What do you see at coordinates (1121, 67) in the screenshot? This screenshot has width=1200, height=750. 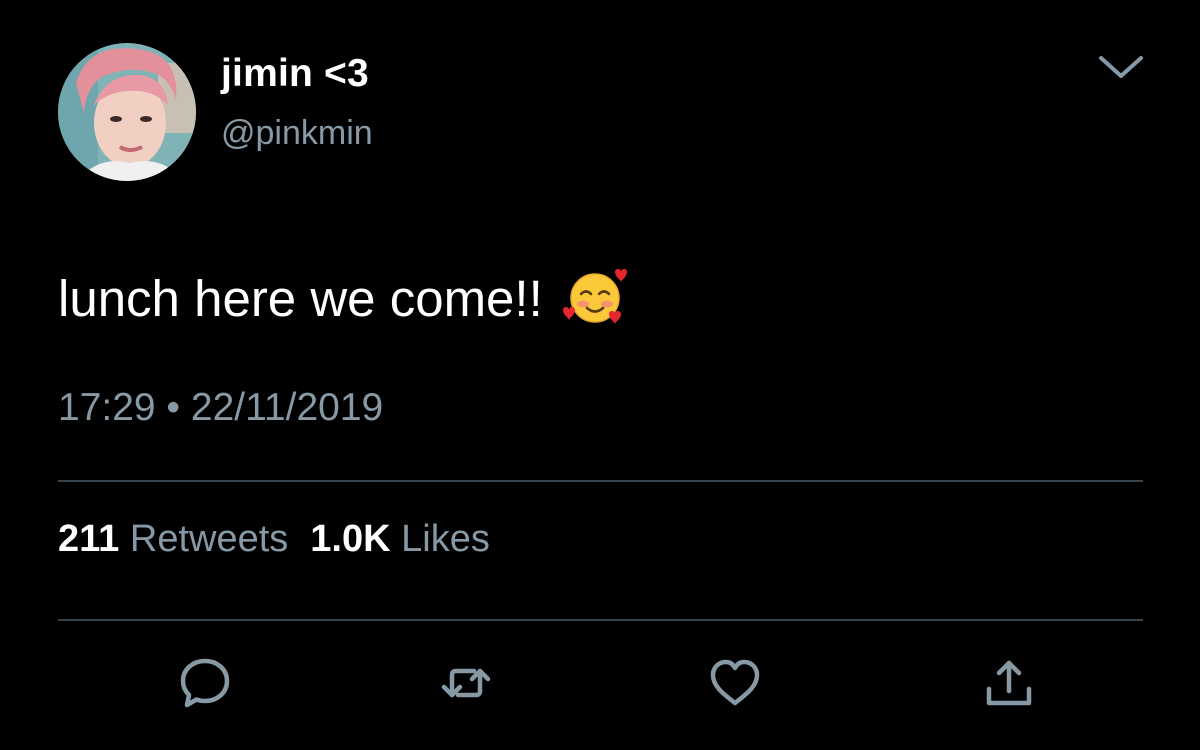 I see `chevron-down-icon` at bounding box center [1121, 67].